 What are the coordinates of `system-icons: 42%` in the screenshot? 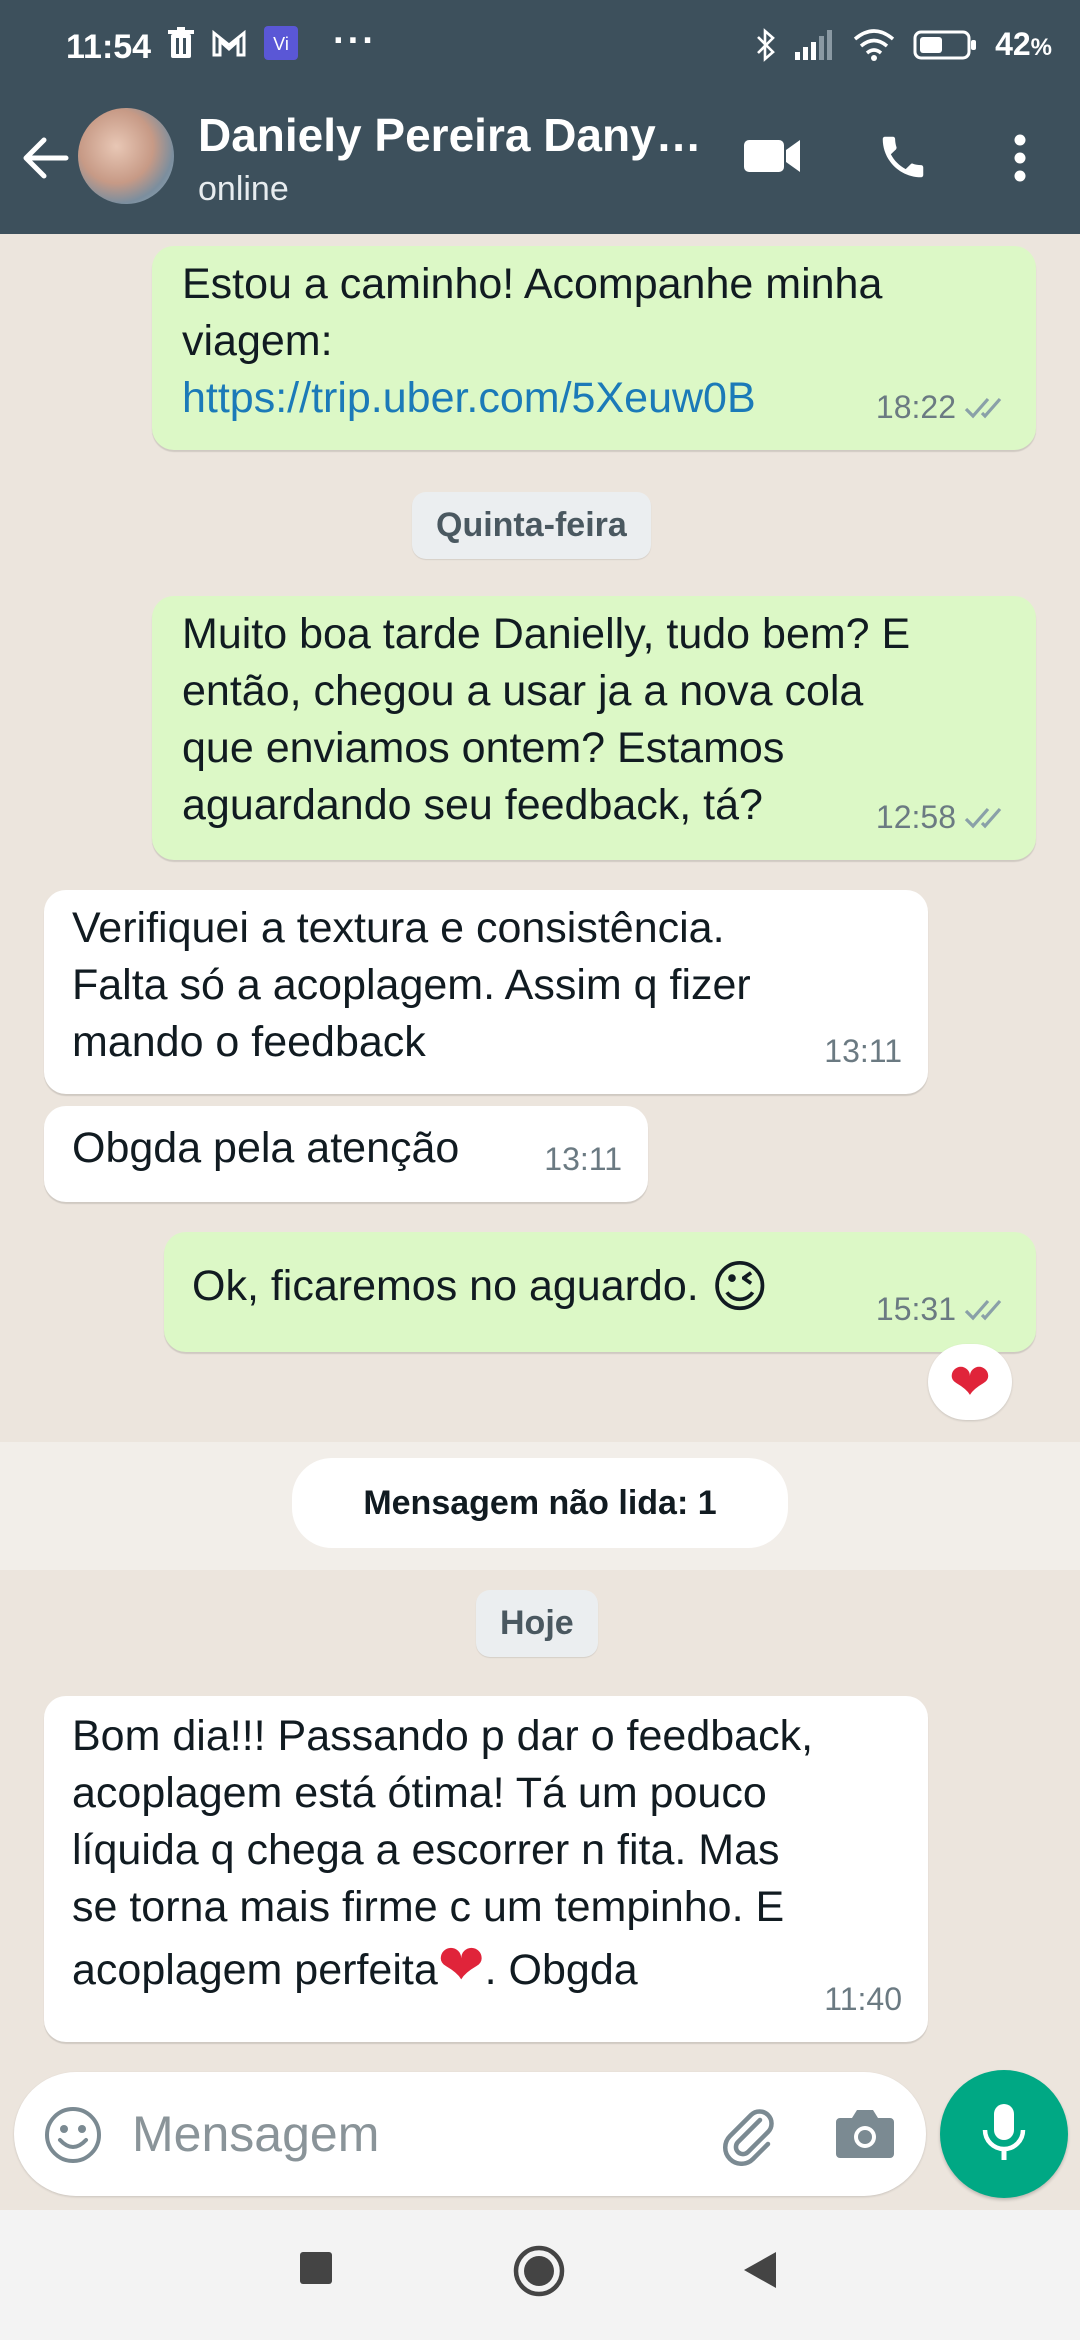 It's located at (903, 44).